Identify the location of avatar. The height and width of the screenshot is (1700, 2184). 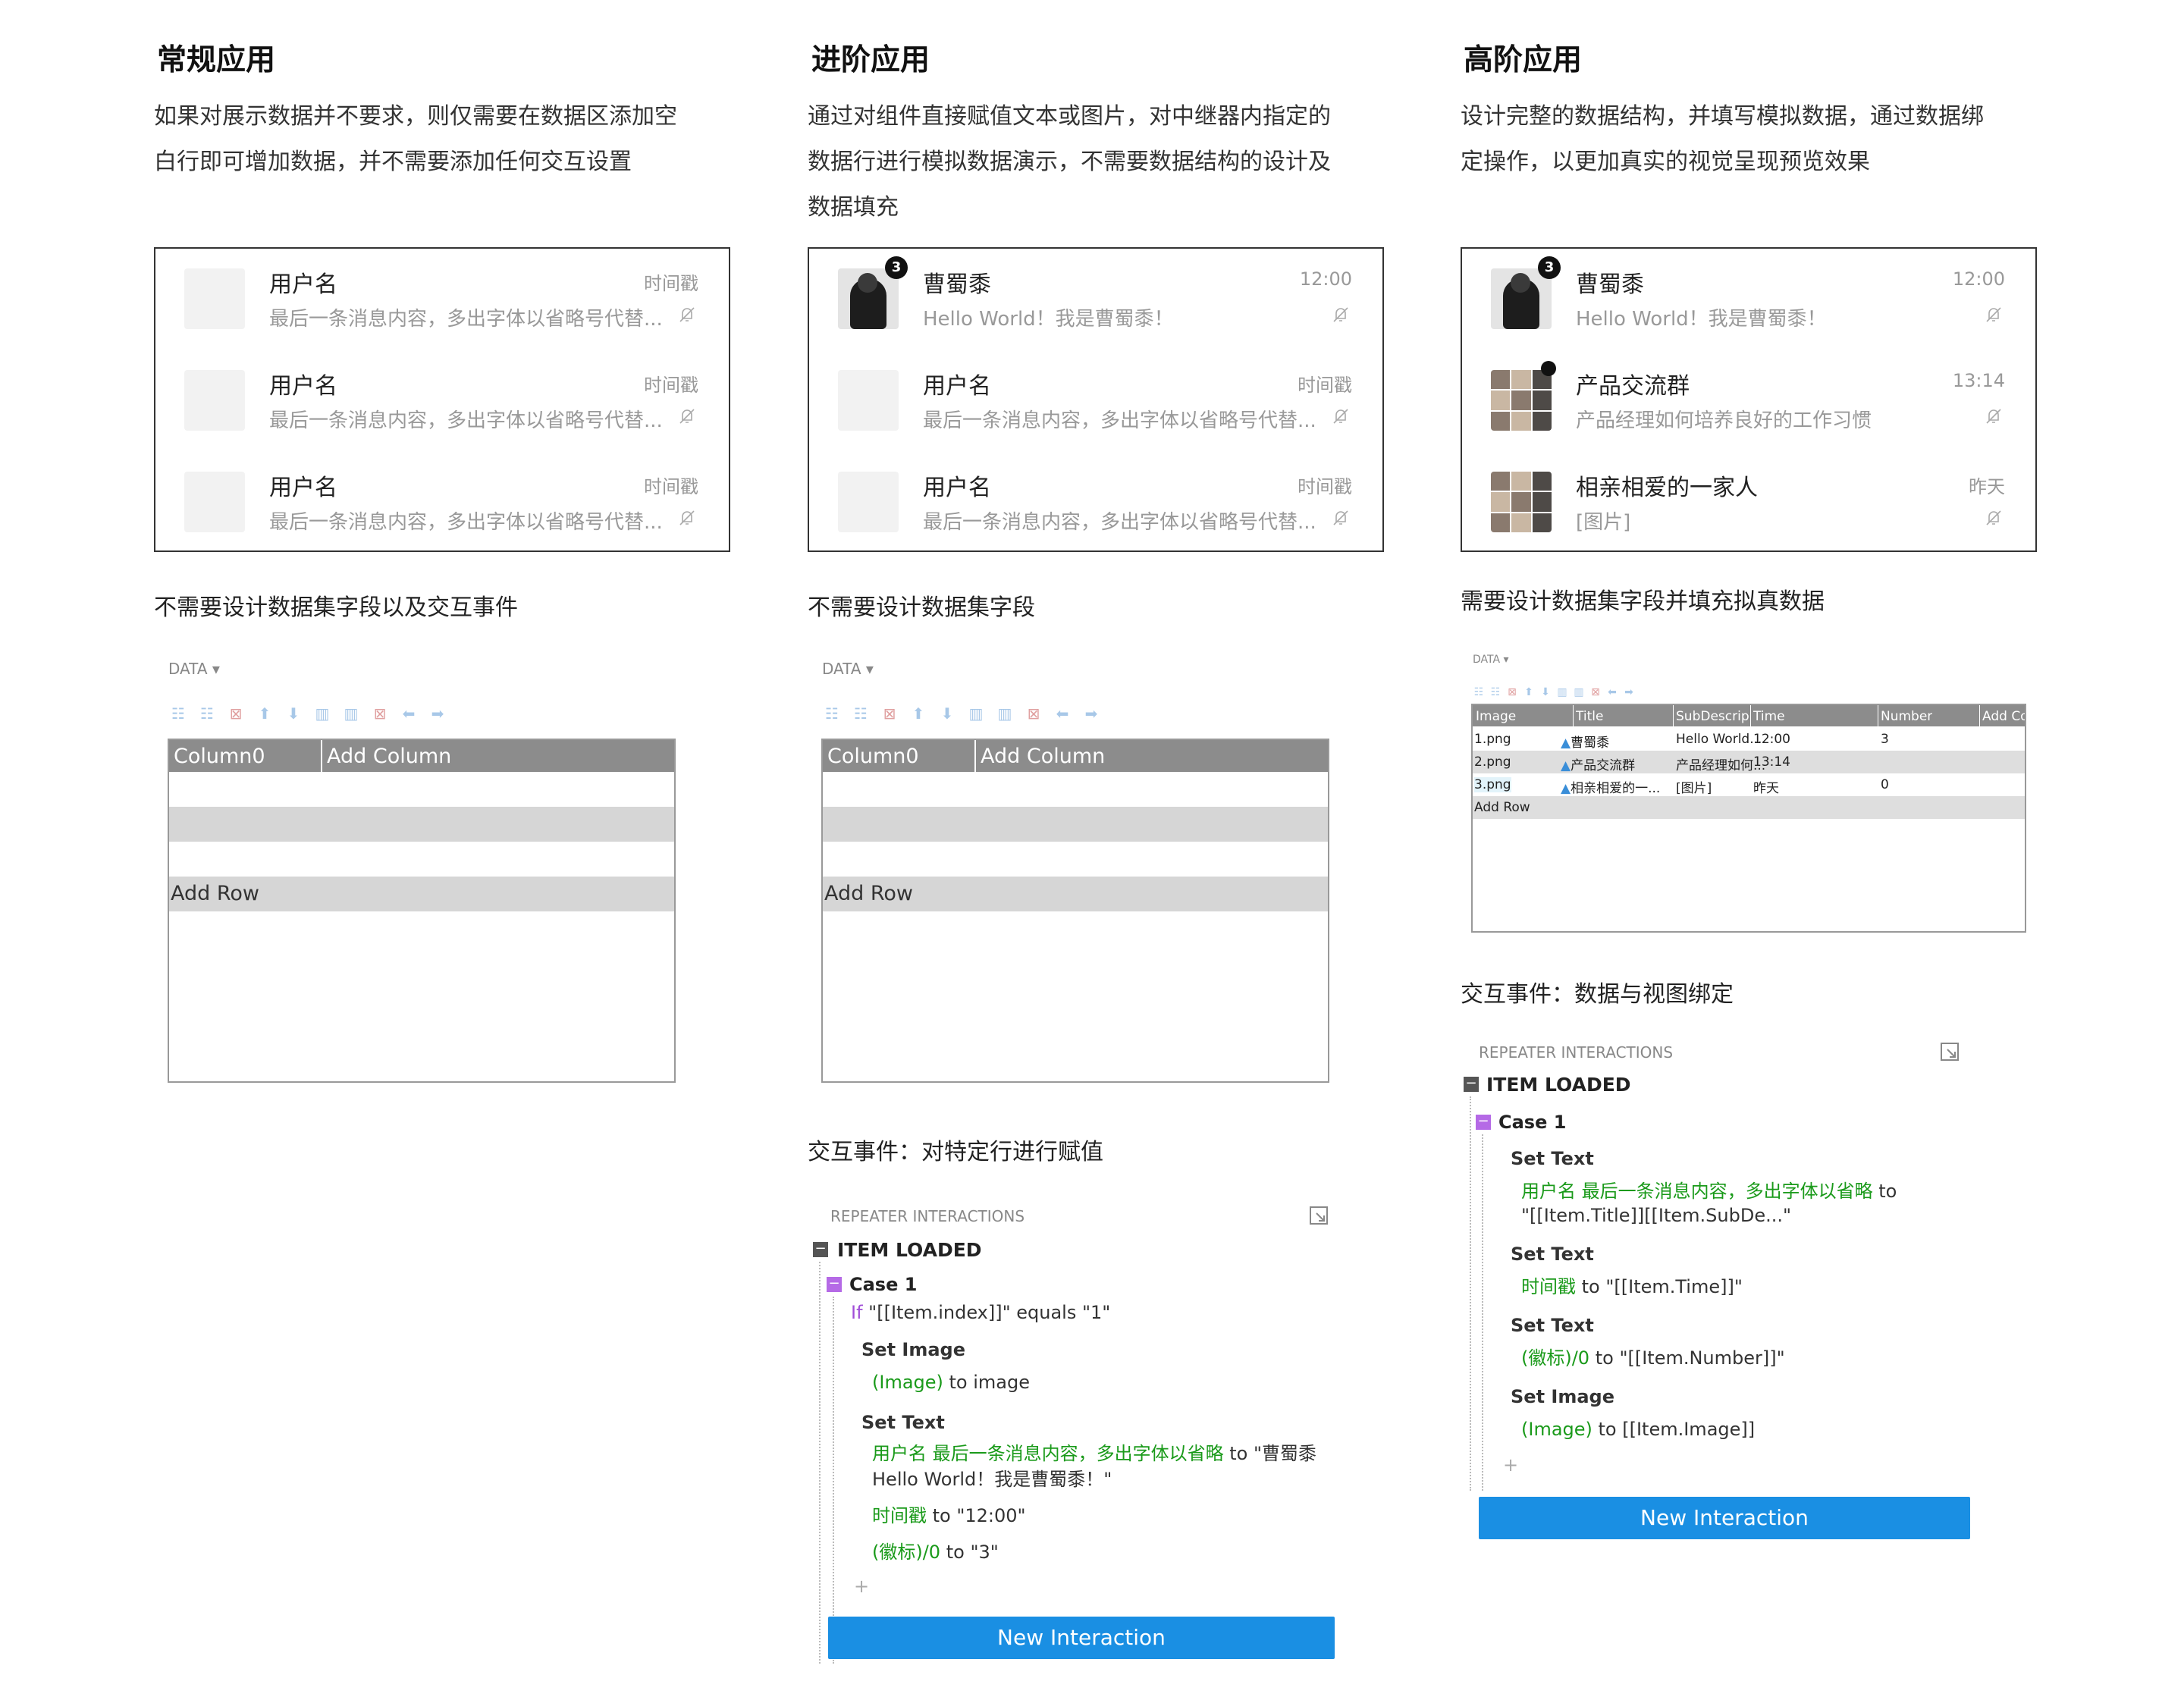
(214, 502).